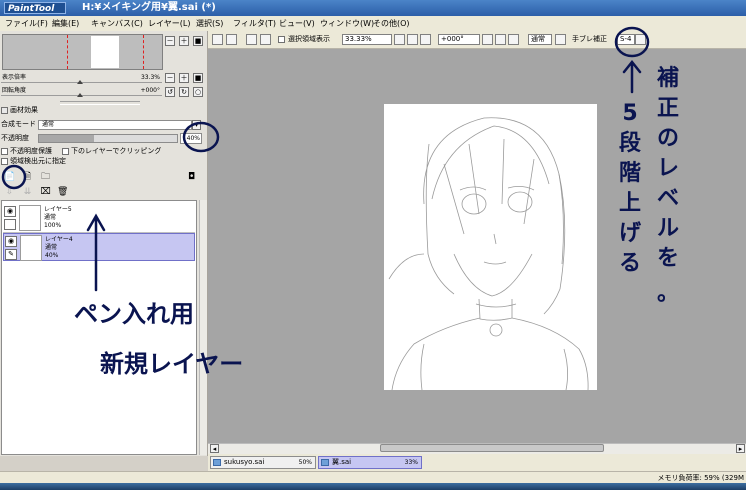 This screenshot has width=746, height=490. I want to click on doc-tab-zoom: 50%, so click(305, 462).